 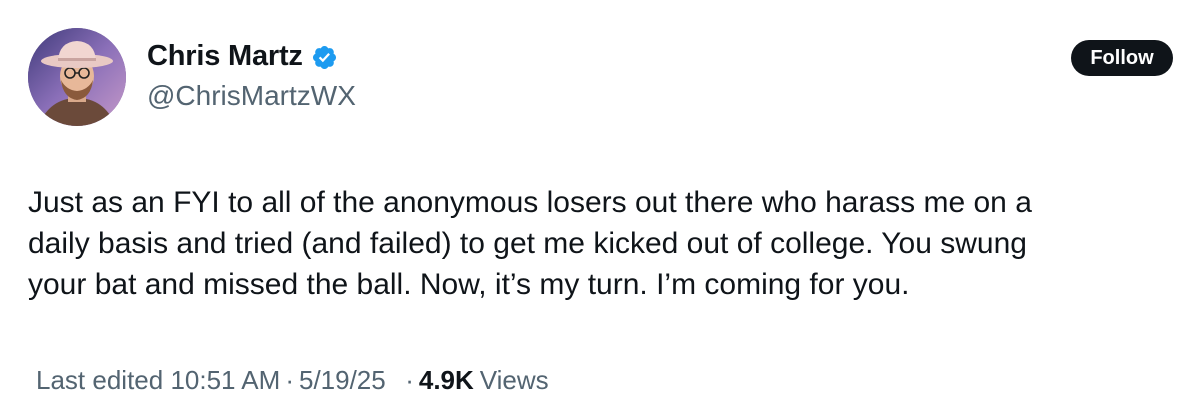 I want to click on follow-button: Follow, so click(x=1122, y=58).